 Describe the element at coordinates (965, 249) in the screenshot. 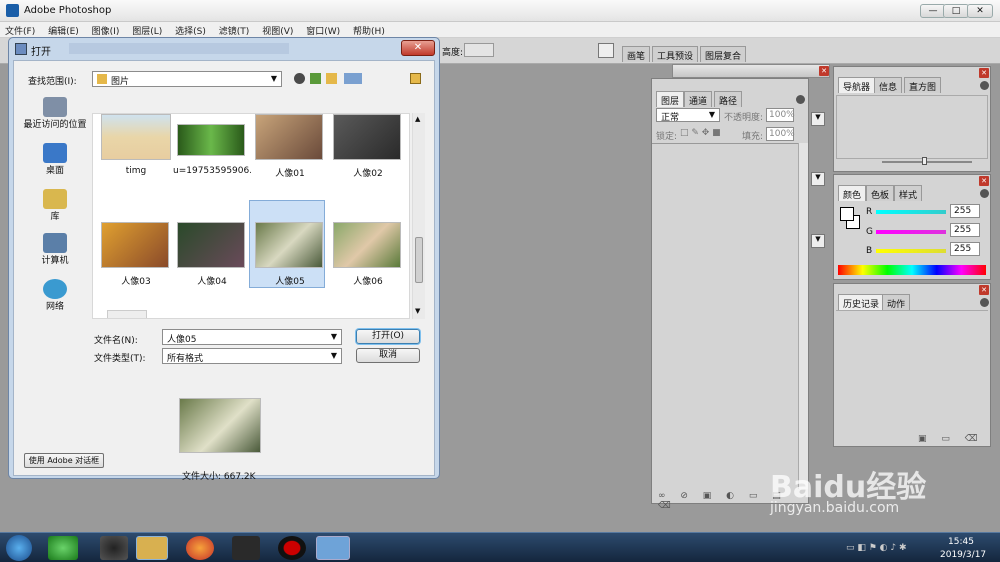

I see `channel-b-input: 255` at that location.